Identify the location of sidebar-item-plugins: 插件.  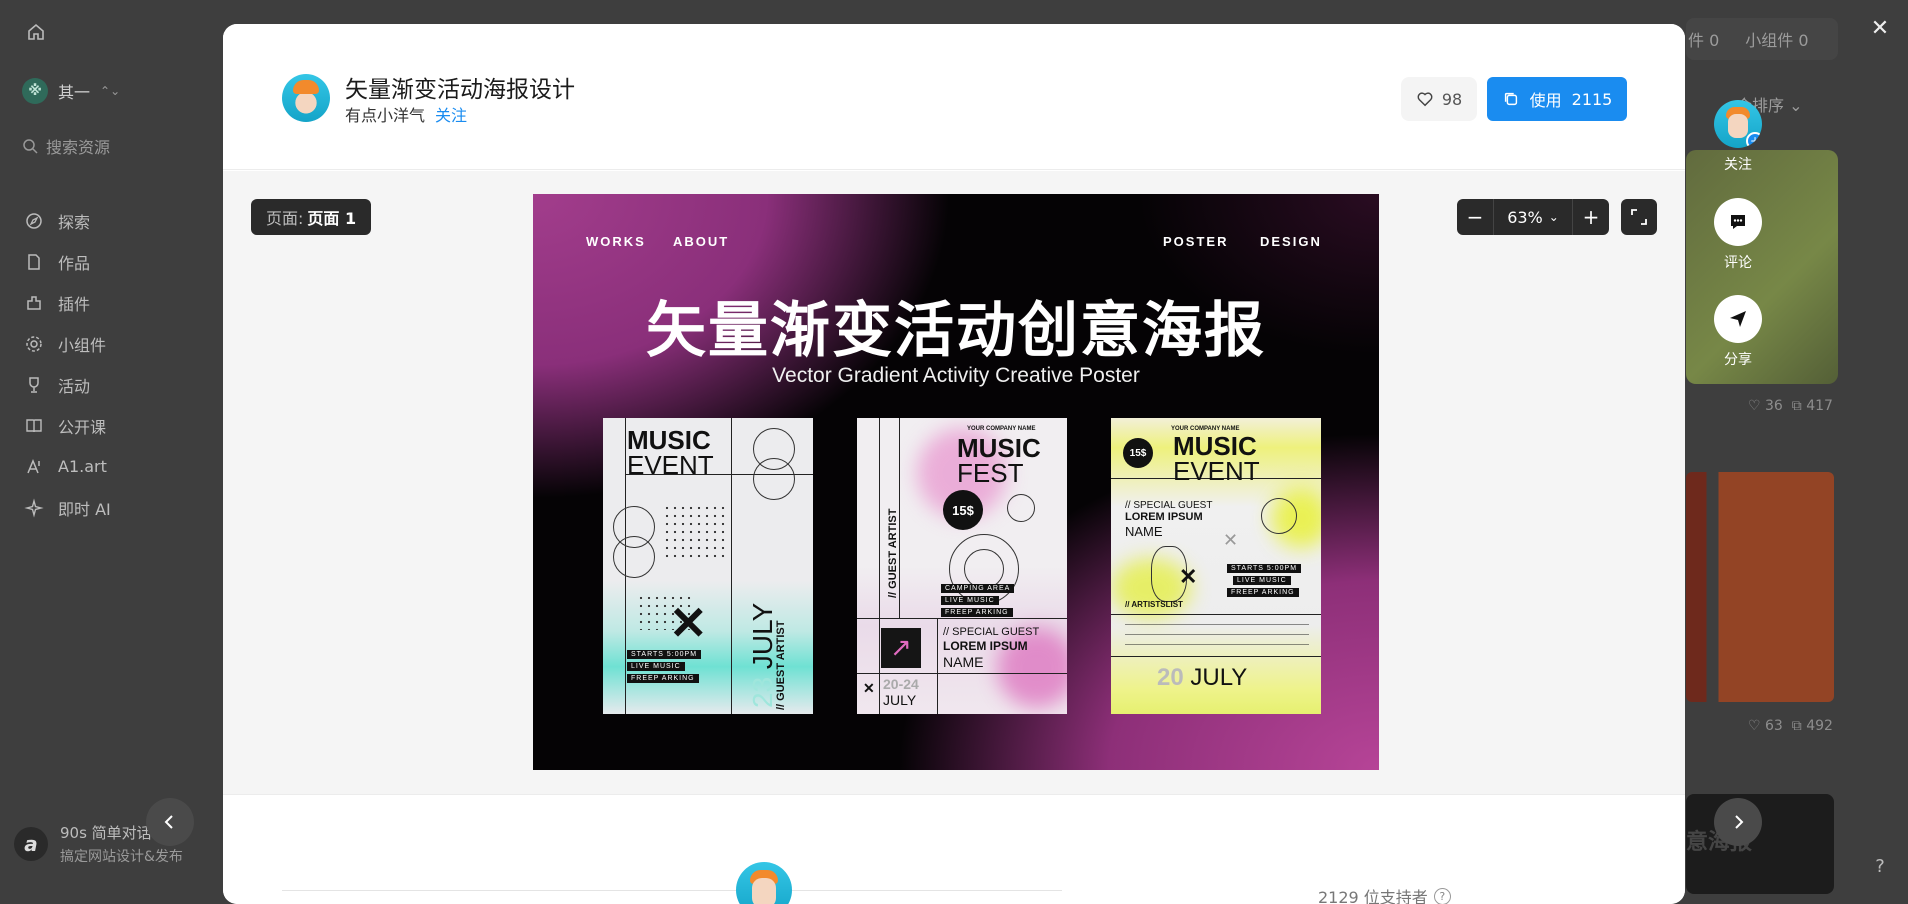
(67, 302).